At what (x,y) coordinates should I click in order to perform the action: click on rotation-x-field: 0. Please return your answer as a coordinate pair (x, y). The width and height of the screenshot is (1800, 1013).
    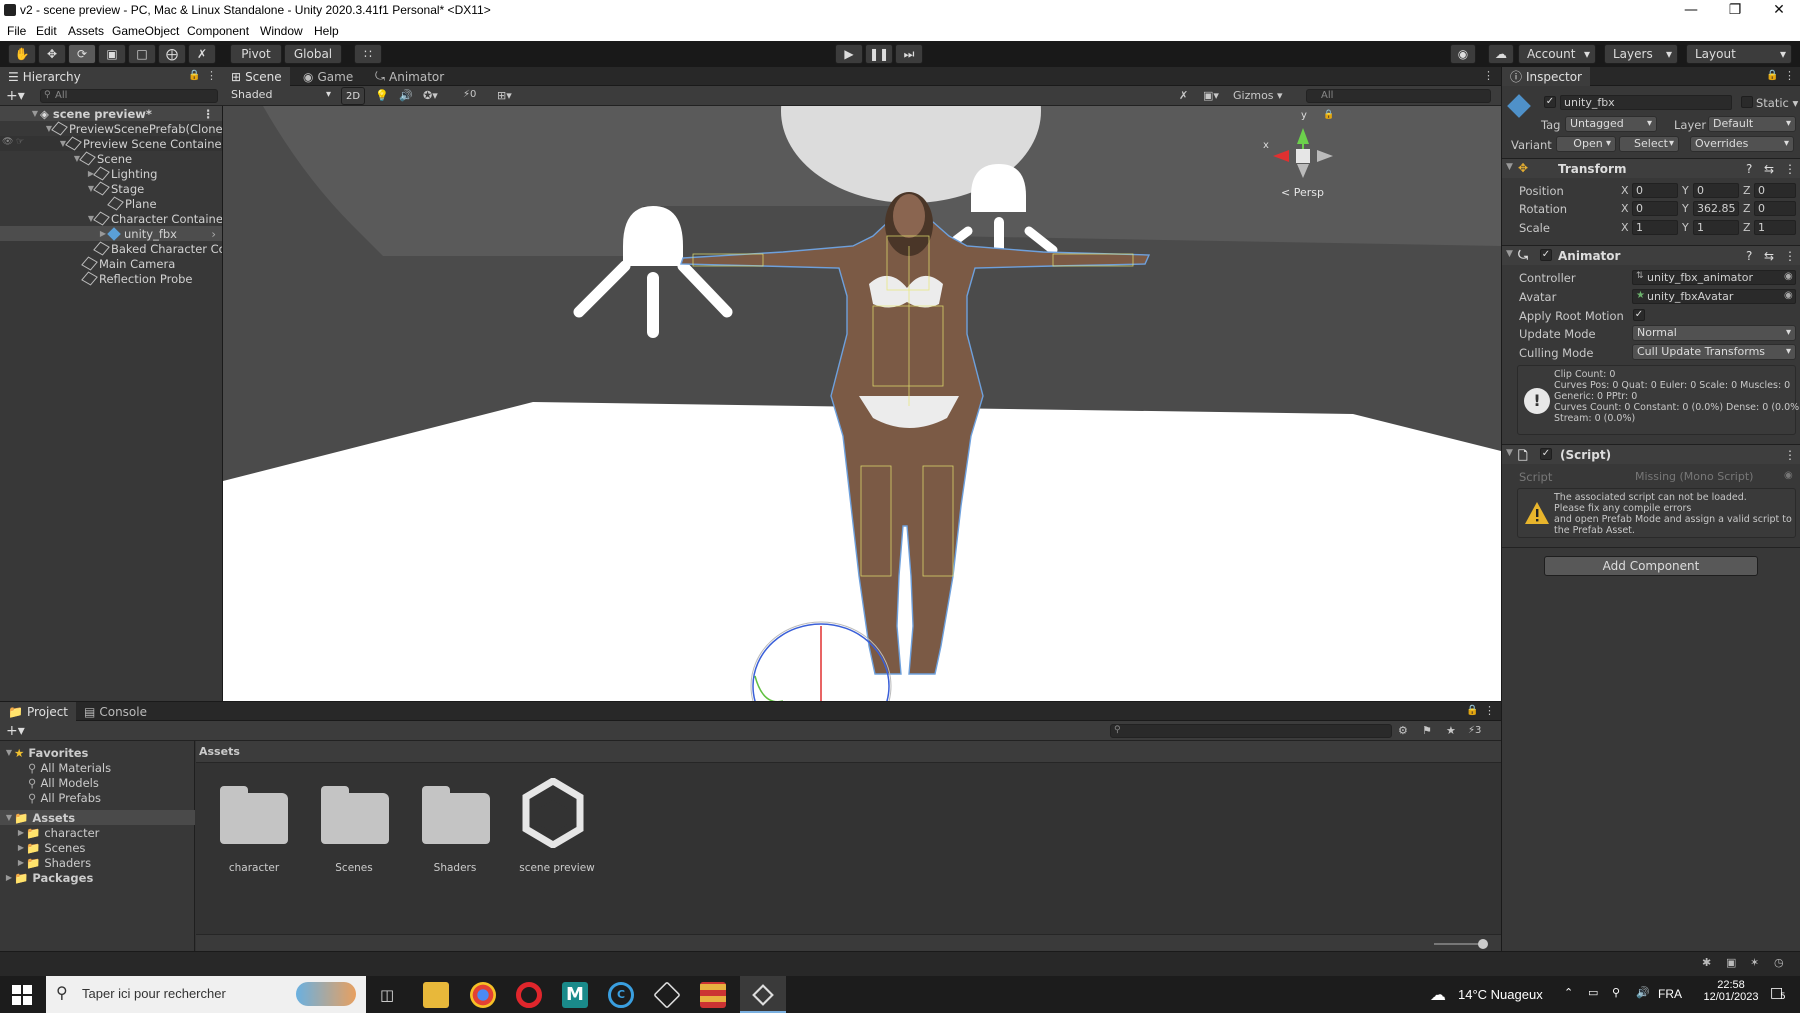
    Looking at the image, I should click on (1655, 208).